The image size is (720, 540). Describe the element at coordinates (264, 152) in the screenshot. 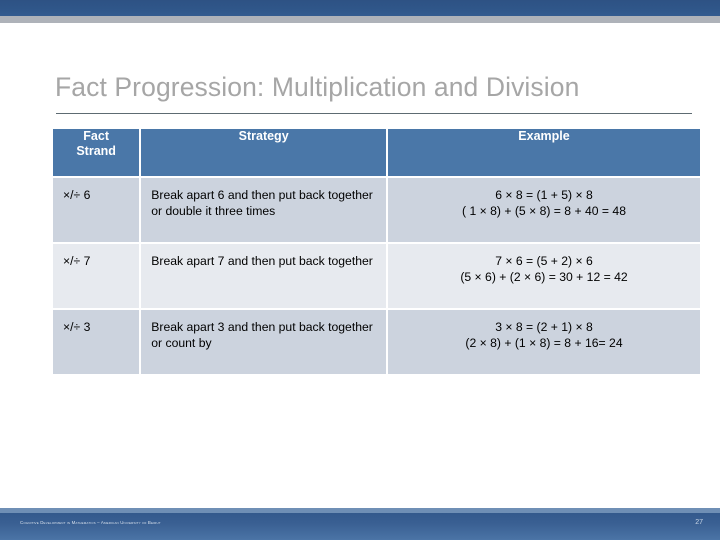

I see `column-header-strategy: Strategy` at that location.